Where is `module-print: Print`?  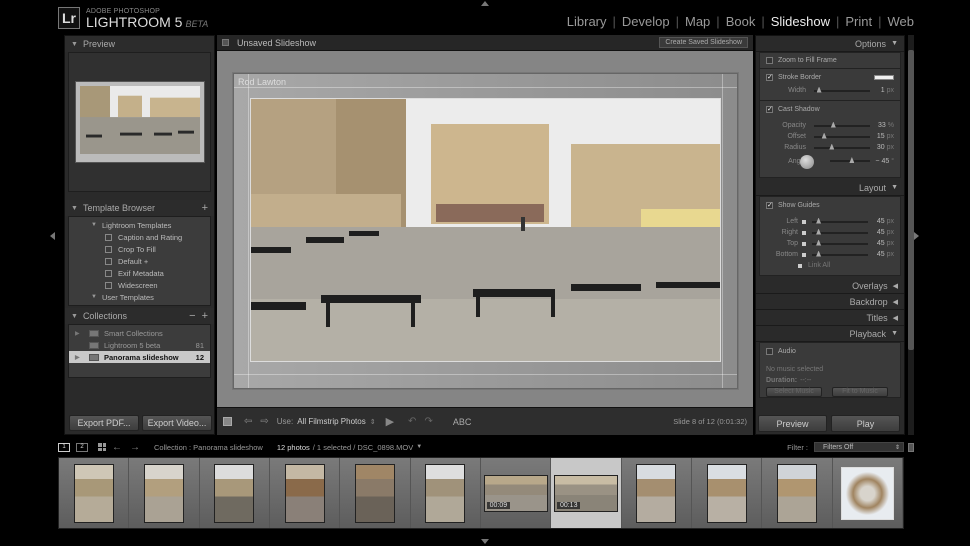
module-print: Print is located at coordinates (858, 21).